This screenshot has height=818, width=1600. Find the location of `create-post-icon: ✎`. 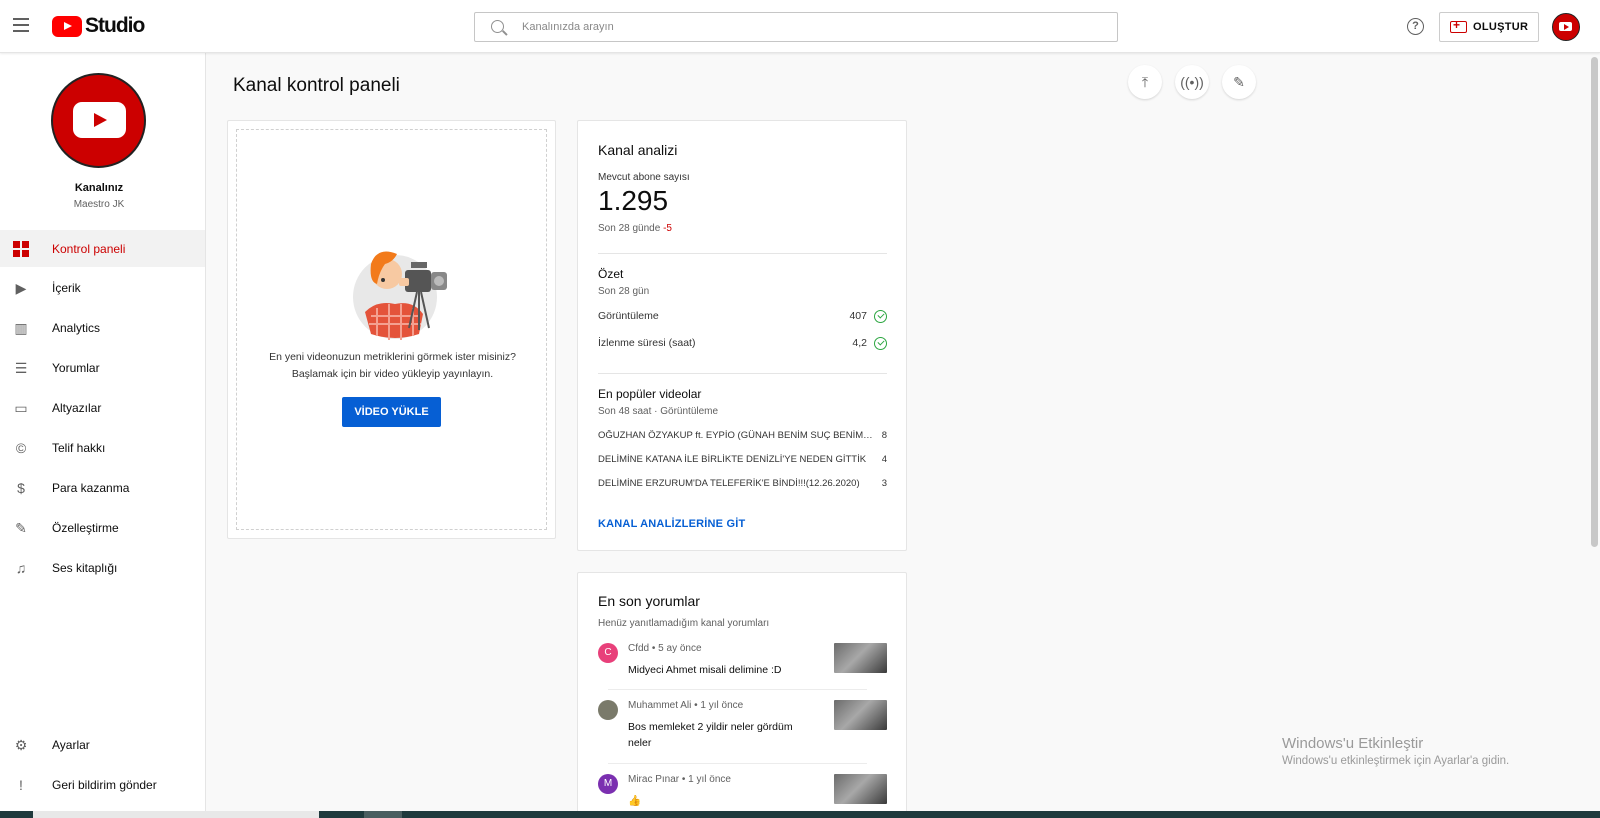

create-post-icon: ✎ is located at coordinates (1239, 82).